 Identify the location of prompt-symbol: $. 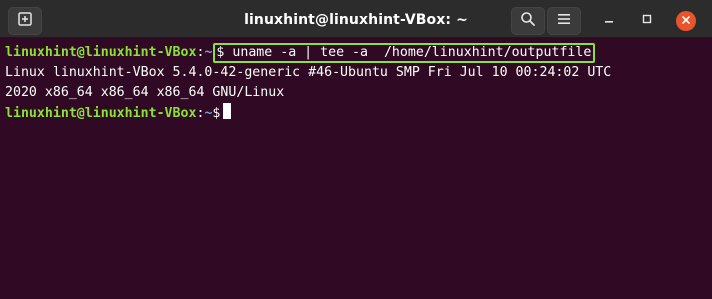
(216, 113).